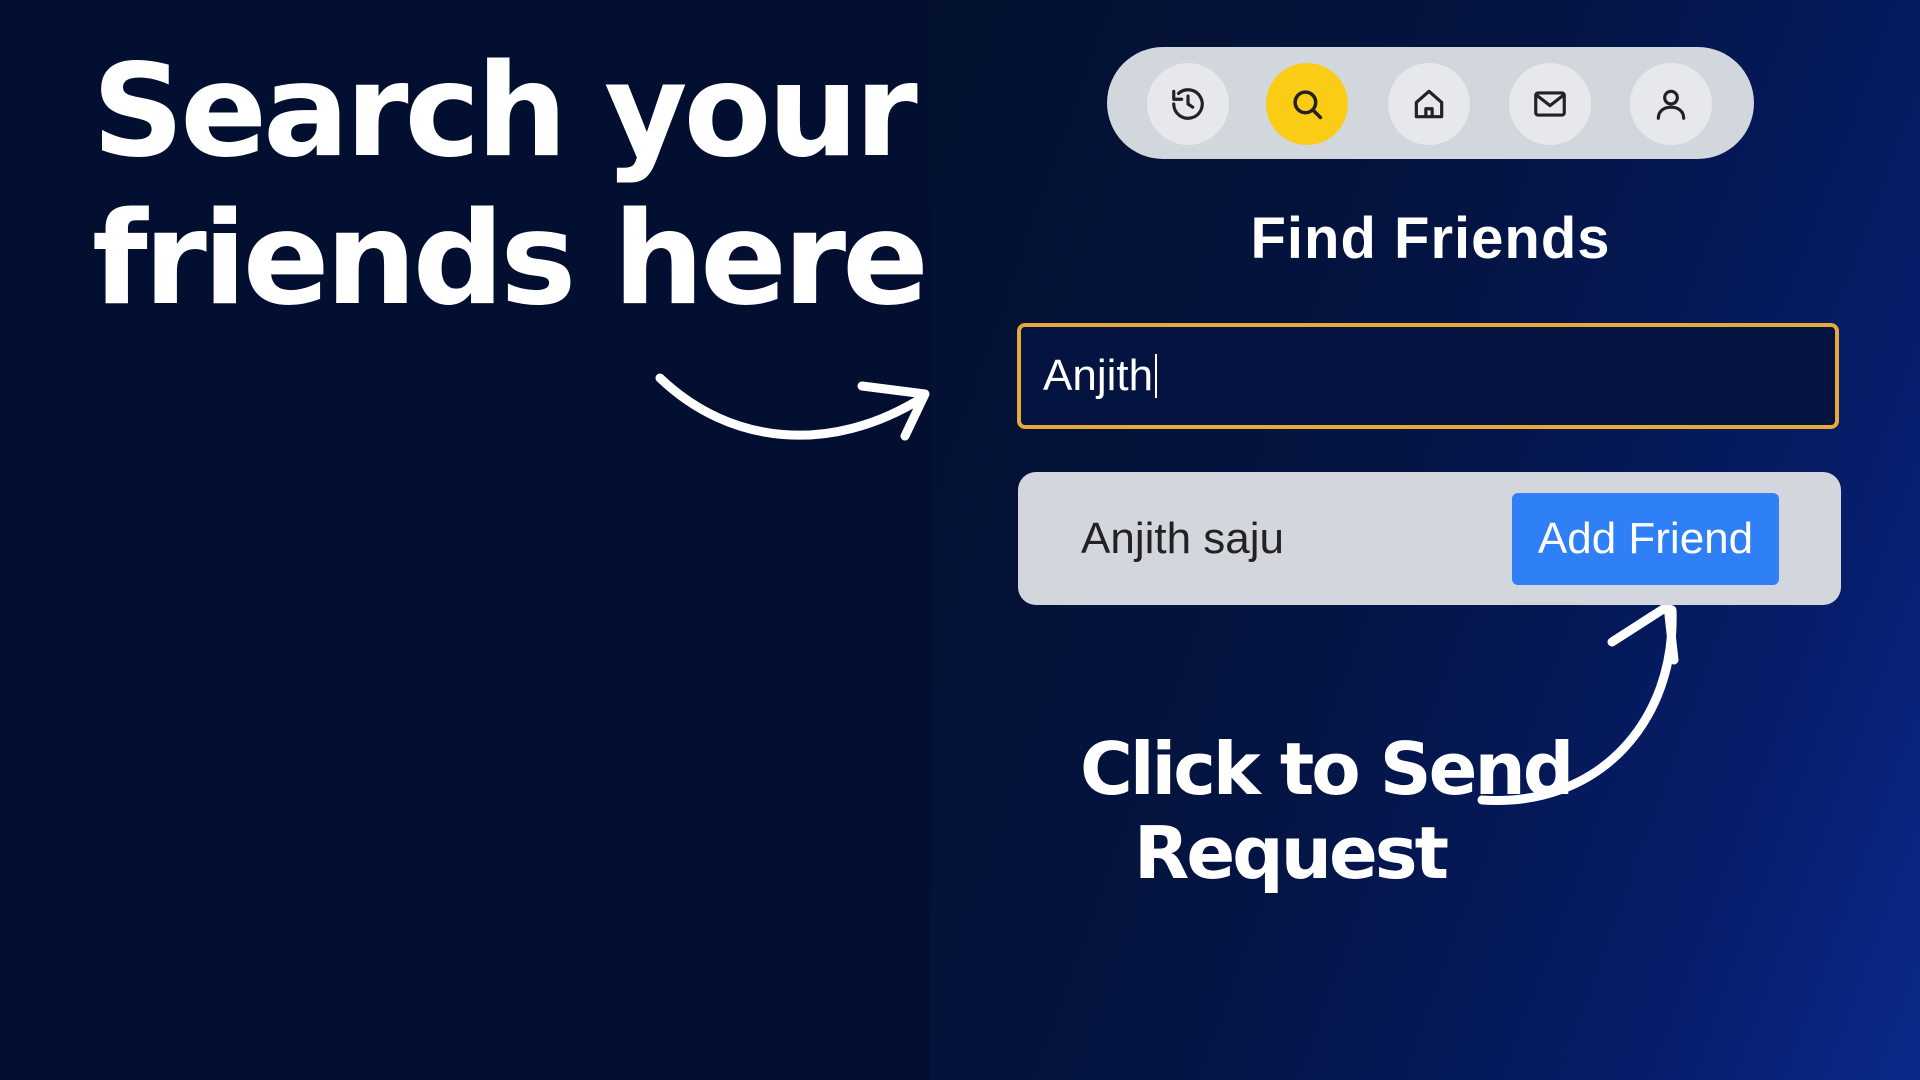 This screenshot has width=1920, height=1080. I want to click on nav-messages-button, so click(1550, 104).